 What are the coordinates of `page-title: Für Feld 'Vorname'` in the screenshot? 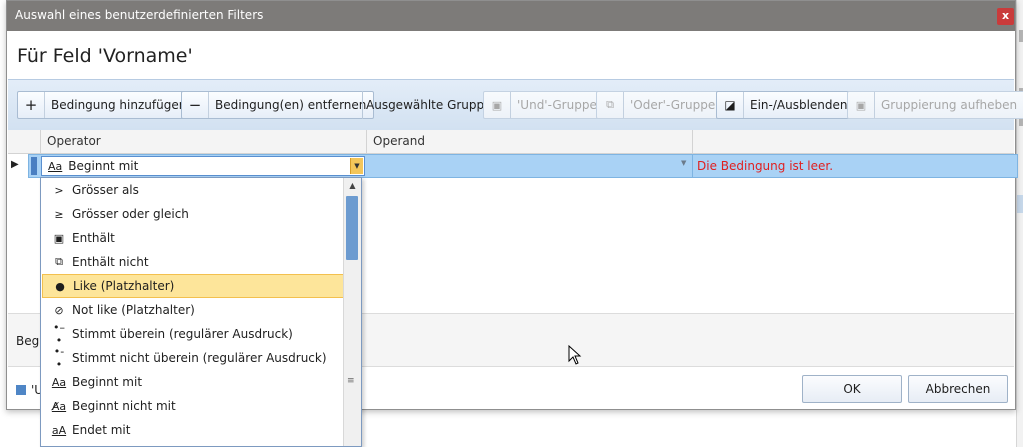 It's located at (105, 56).